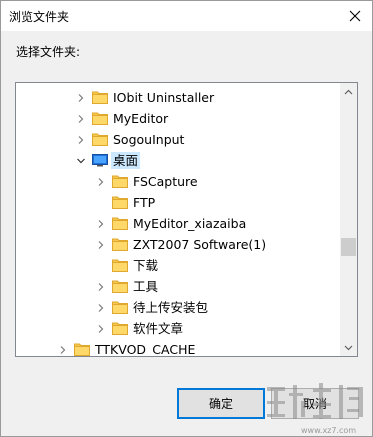 Image resolution: width=373 pixels, height=437 pixels. I want to click on tree-item-label: 软件文章, so click(158, 328).